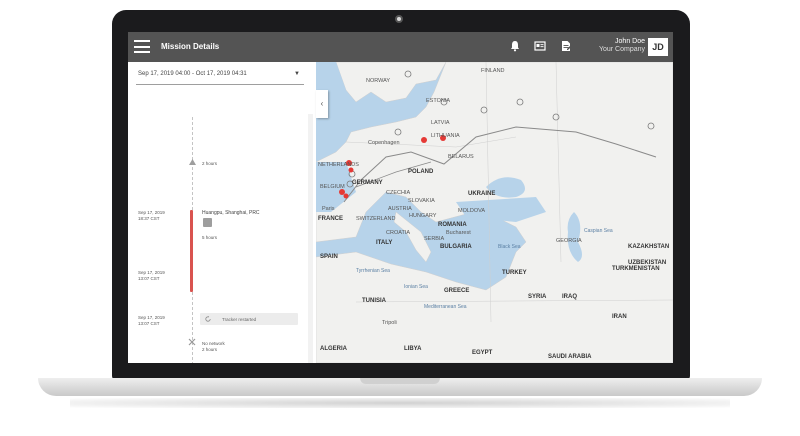  What do you see at coordinates (207, 222) in the screenshot?
I see `cloud-icon` at bounding box center [207, 222].